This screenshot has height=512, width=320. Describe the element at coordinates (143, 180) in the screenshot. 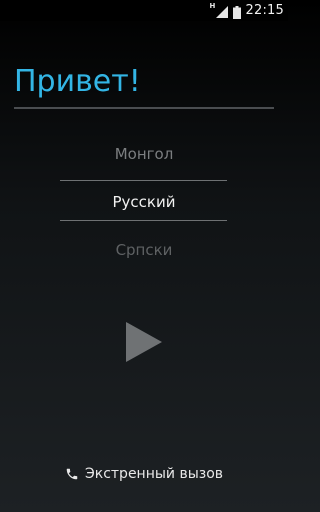

I see `picker-divider-top` at that location.